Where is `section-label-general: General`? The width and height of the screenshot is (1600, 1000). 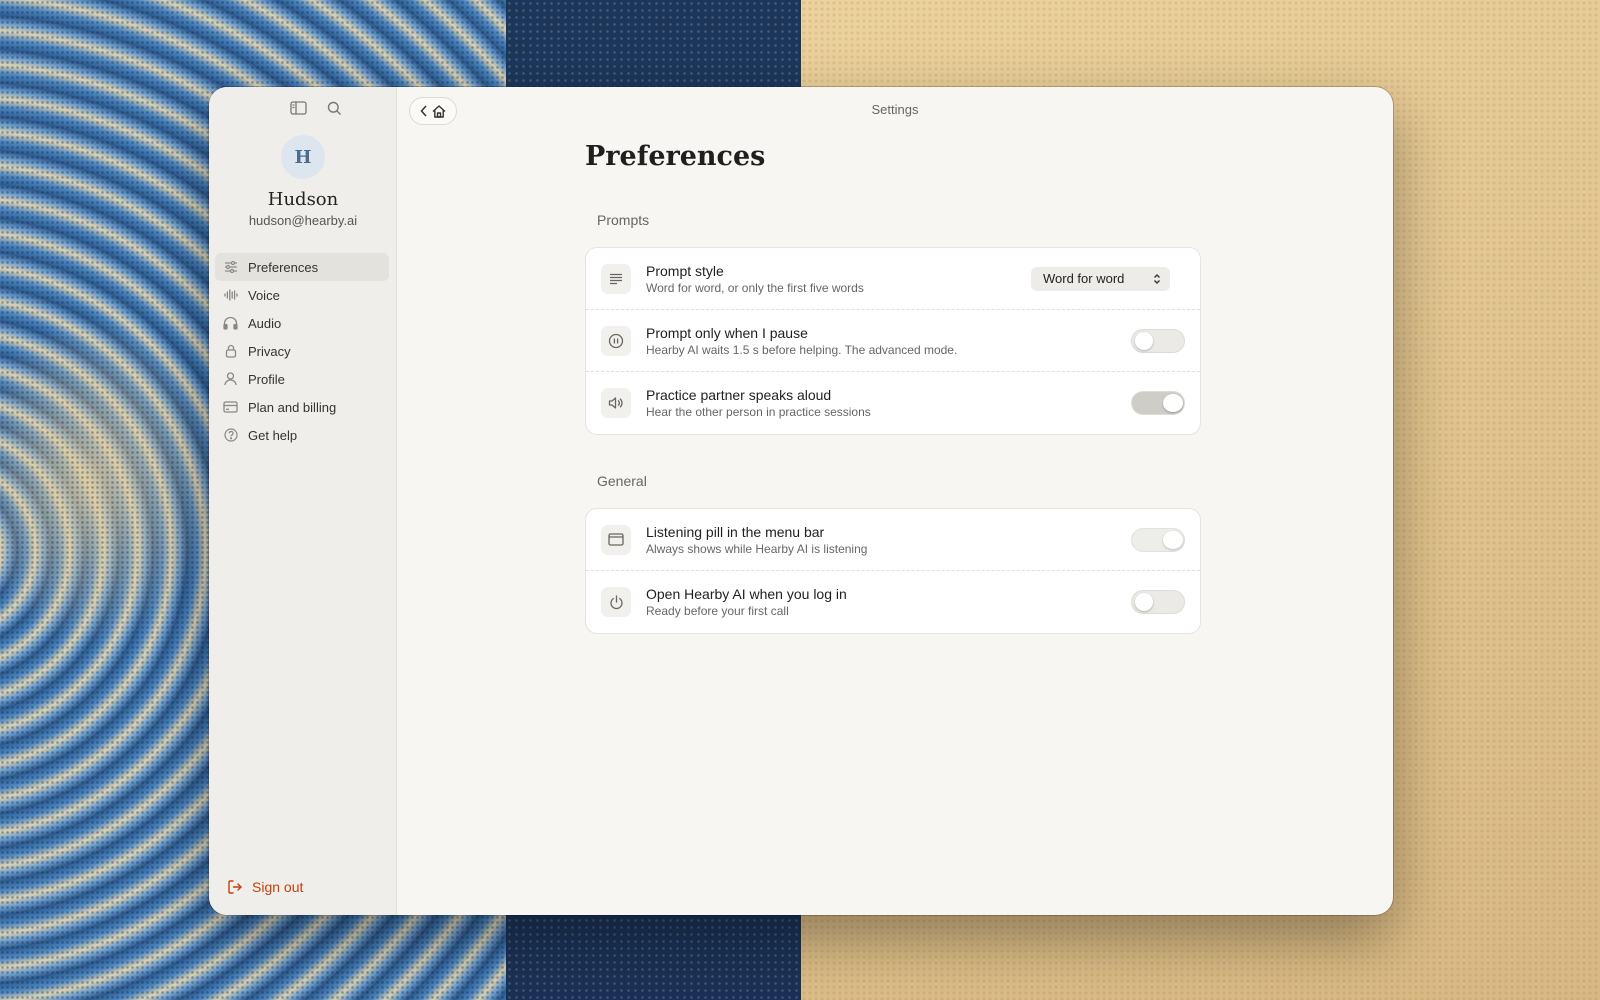
section-label-general: General is located at coordinates (622, 481).